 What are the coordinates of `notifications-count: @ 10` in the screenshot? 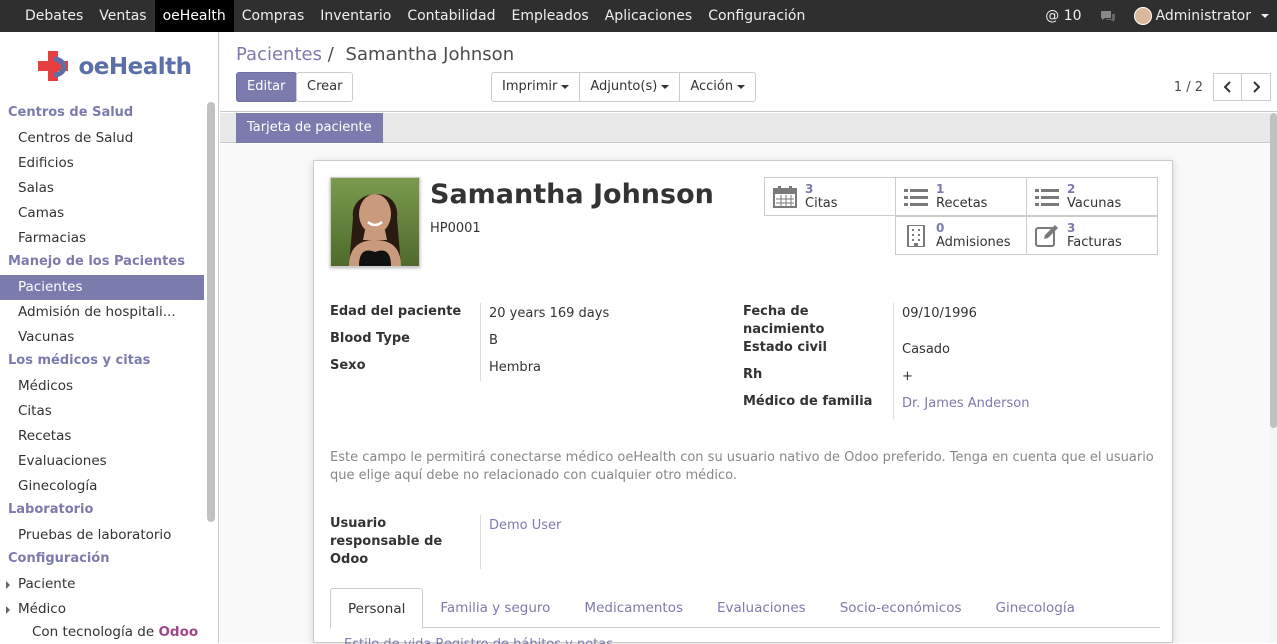 It's located at (1063, 16).